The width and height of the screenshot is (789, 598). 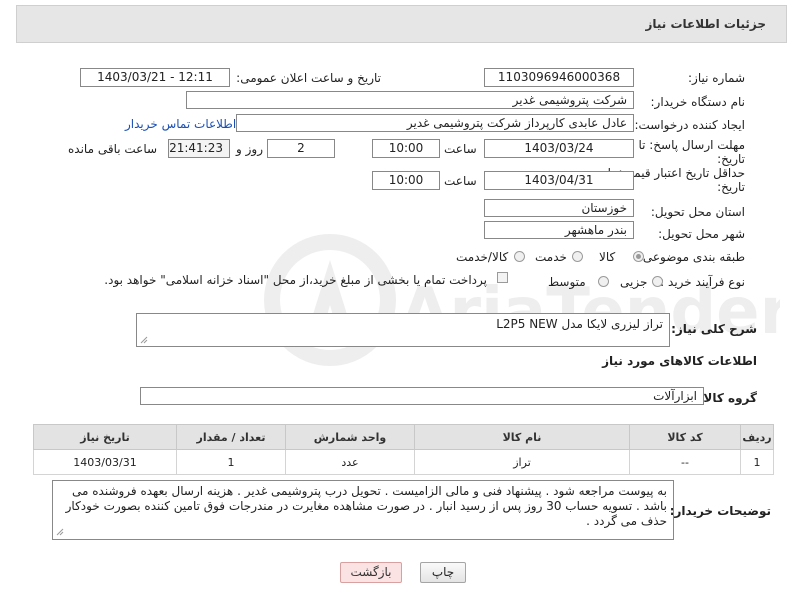 What do you see at coordinates (522, 462) in the screenshot?
I see `cell-item-name: تراز` at bounding box center [522, 462].